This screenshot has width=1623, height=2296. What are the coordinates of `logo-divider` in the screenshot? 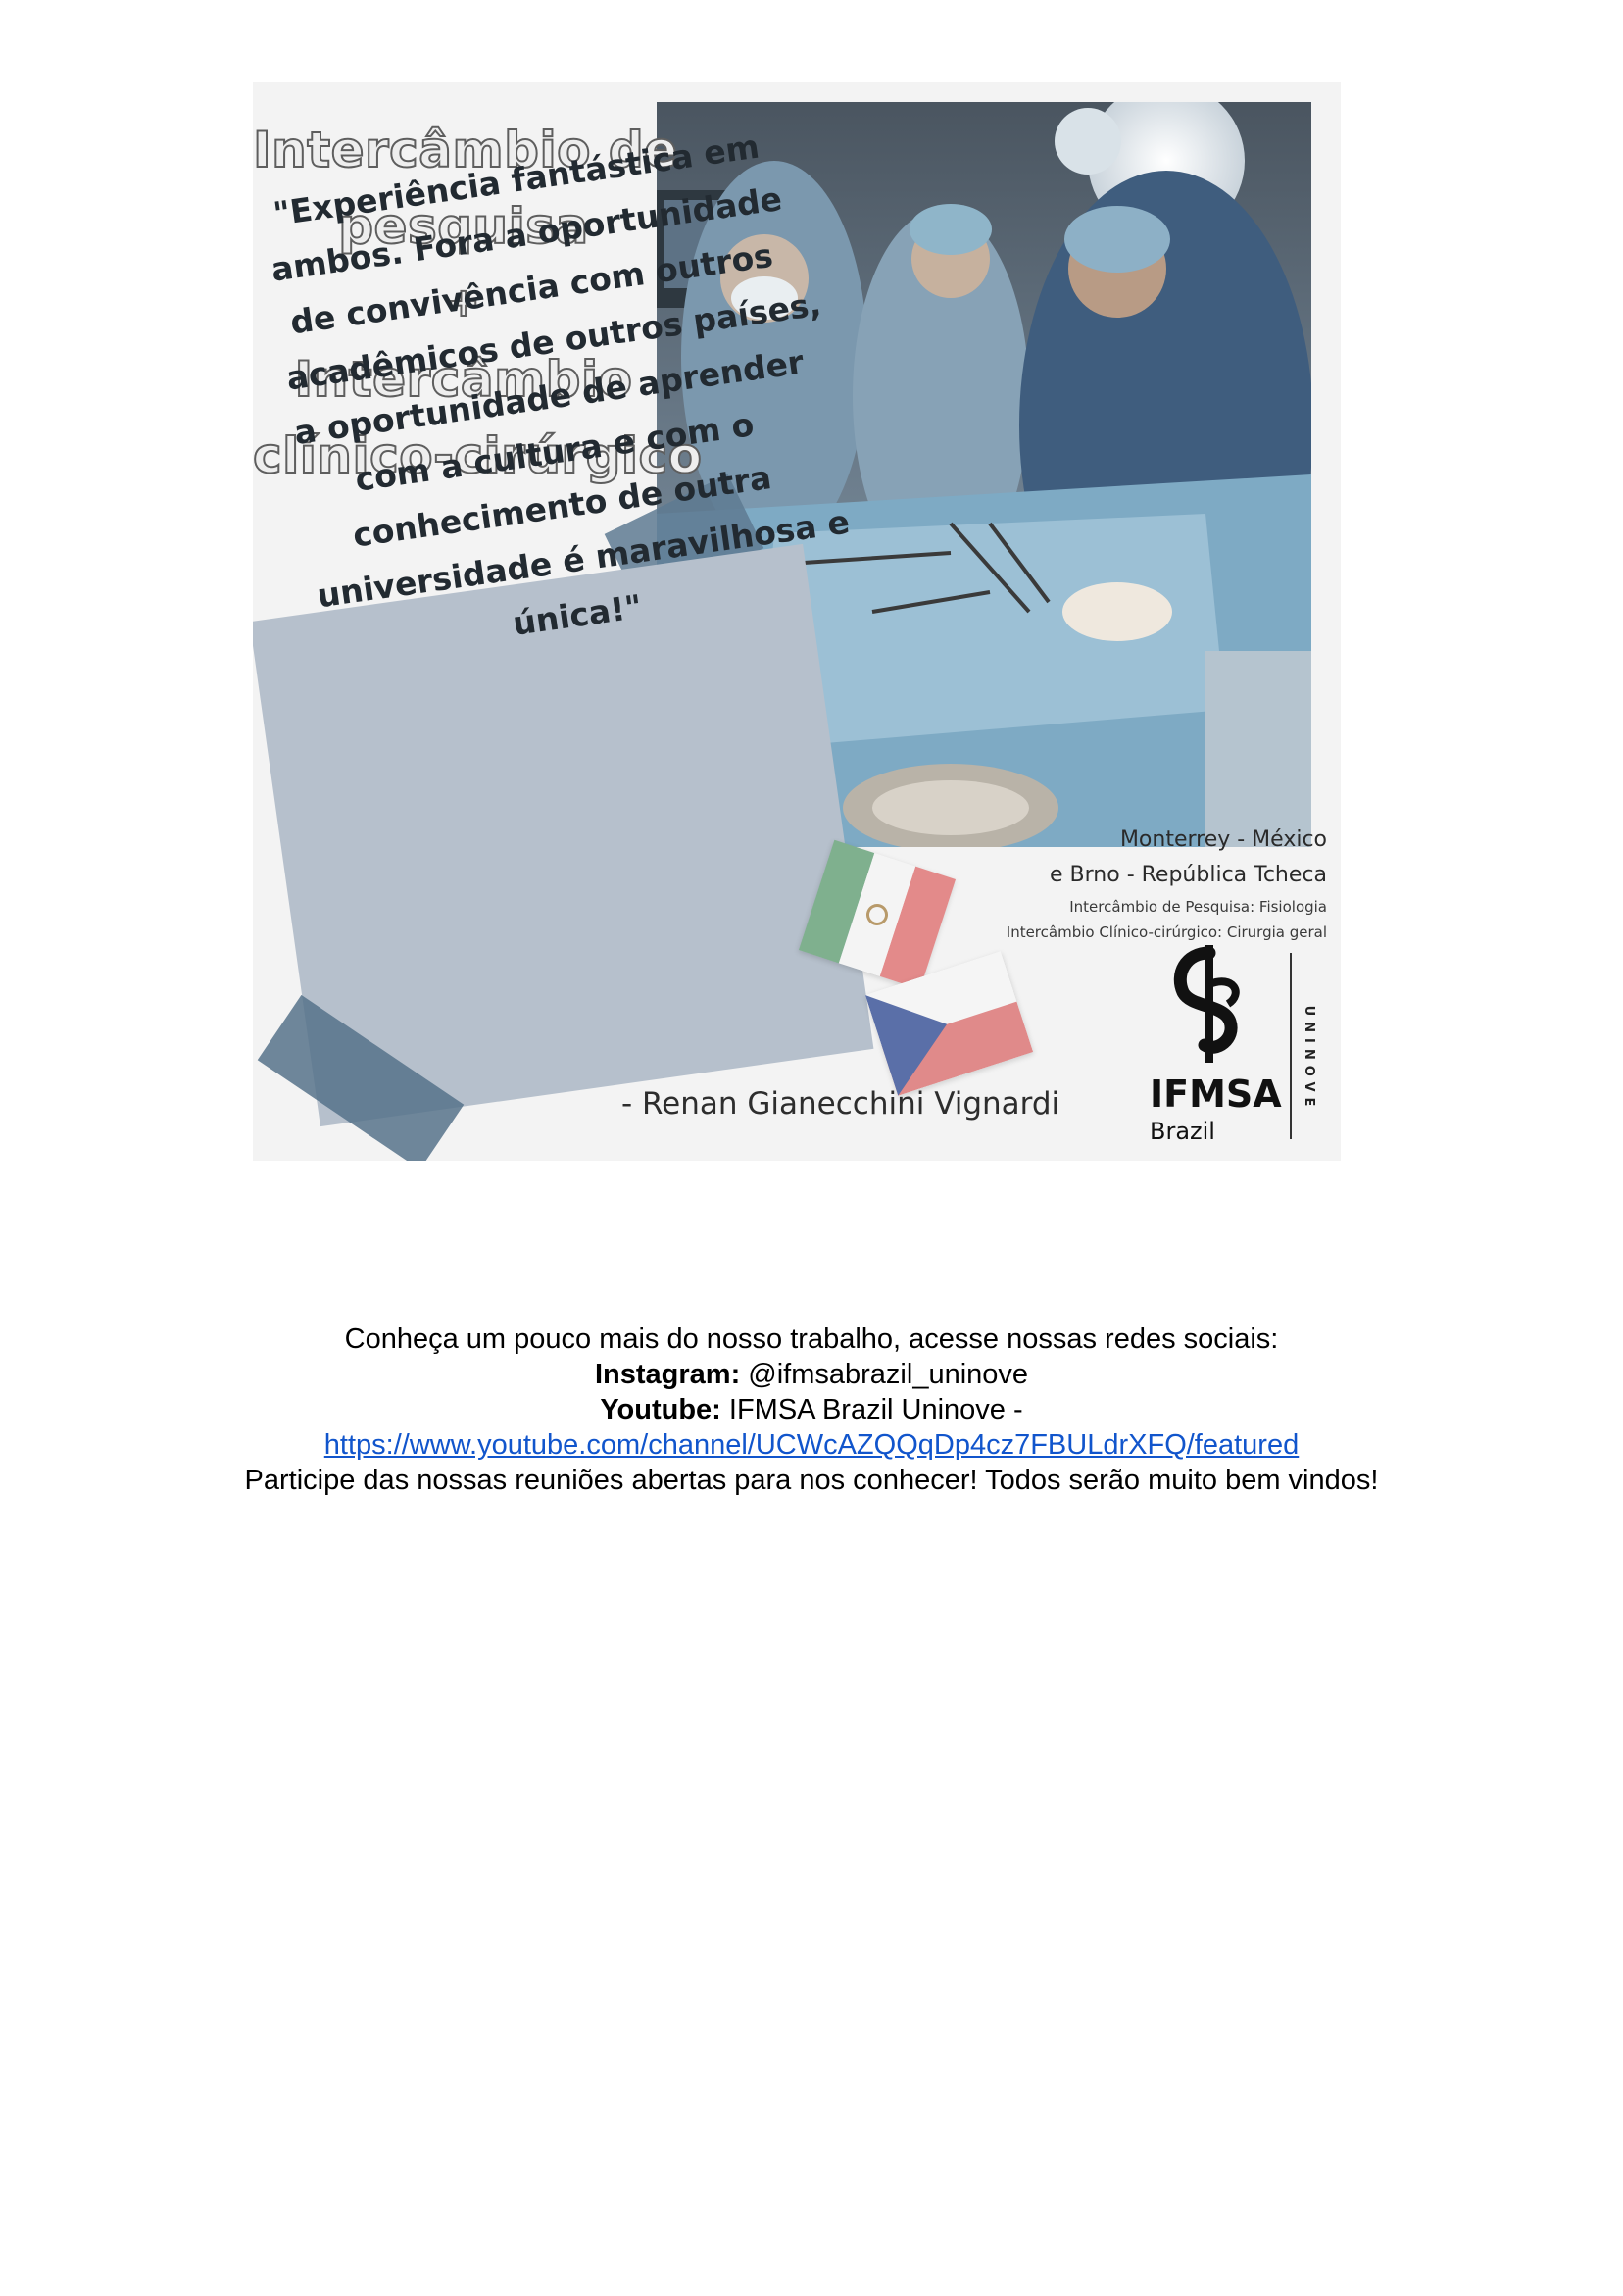 It's located at (1291, 1046).